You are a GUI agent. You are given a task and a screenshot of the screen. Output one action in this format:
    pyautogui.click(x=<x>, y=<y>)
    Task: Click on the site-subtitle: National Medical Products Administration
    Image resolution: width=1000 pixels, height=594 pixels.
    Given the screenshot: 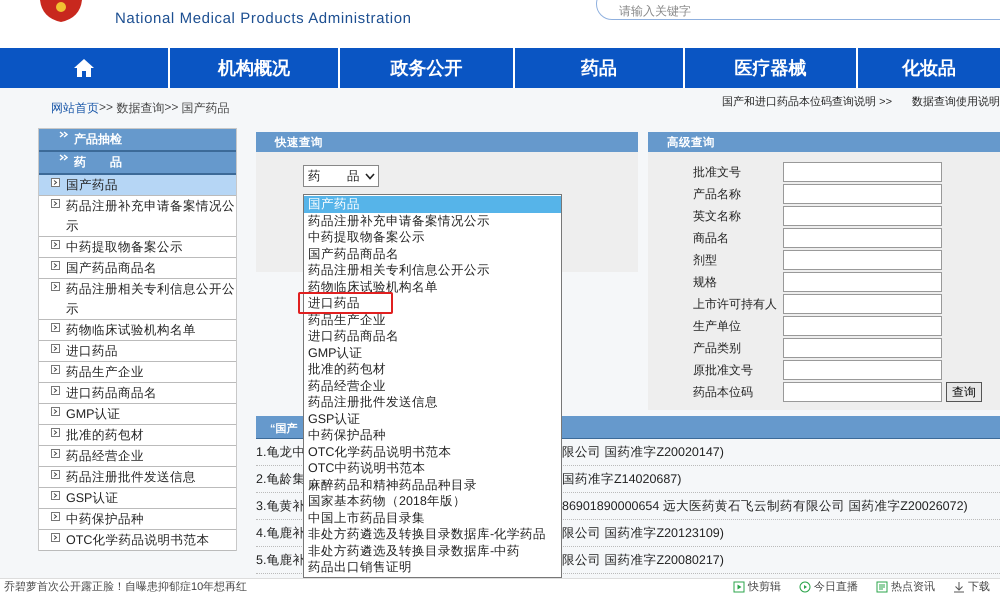 What is the action you would take?
    pyautogui.click(x=263, y=18)
    